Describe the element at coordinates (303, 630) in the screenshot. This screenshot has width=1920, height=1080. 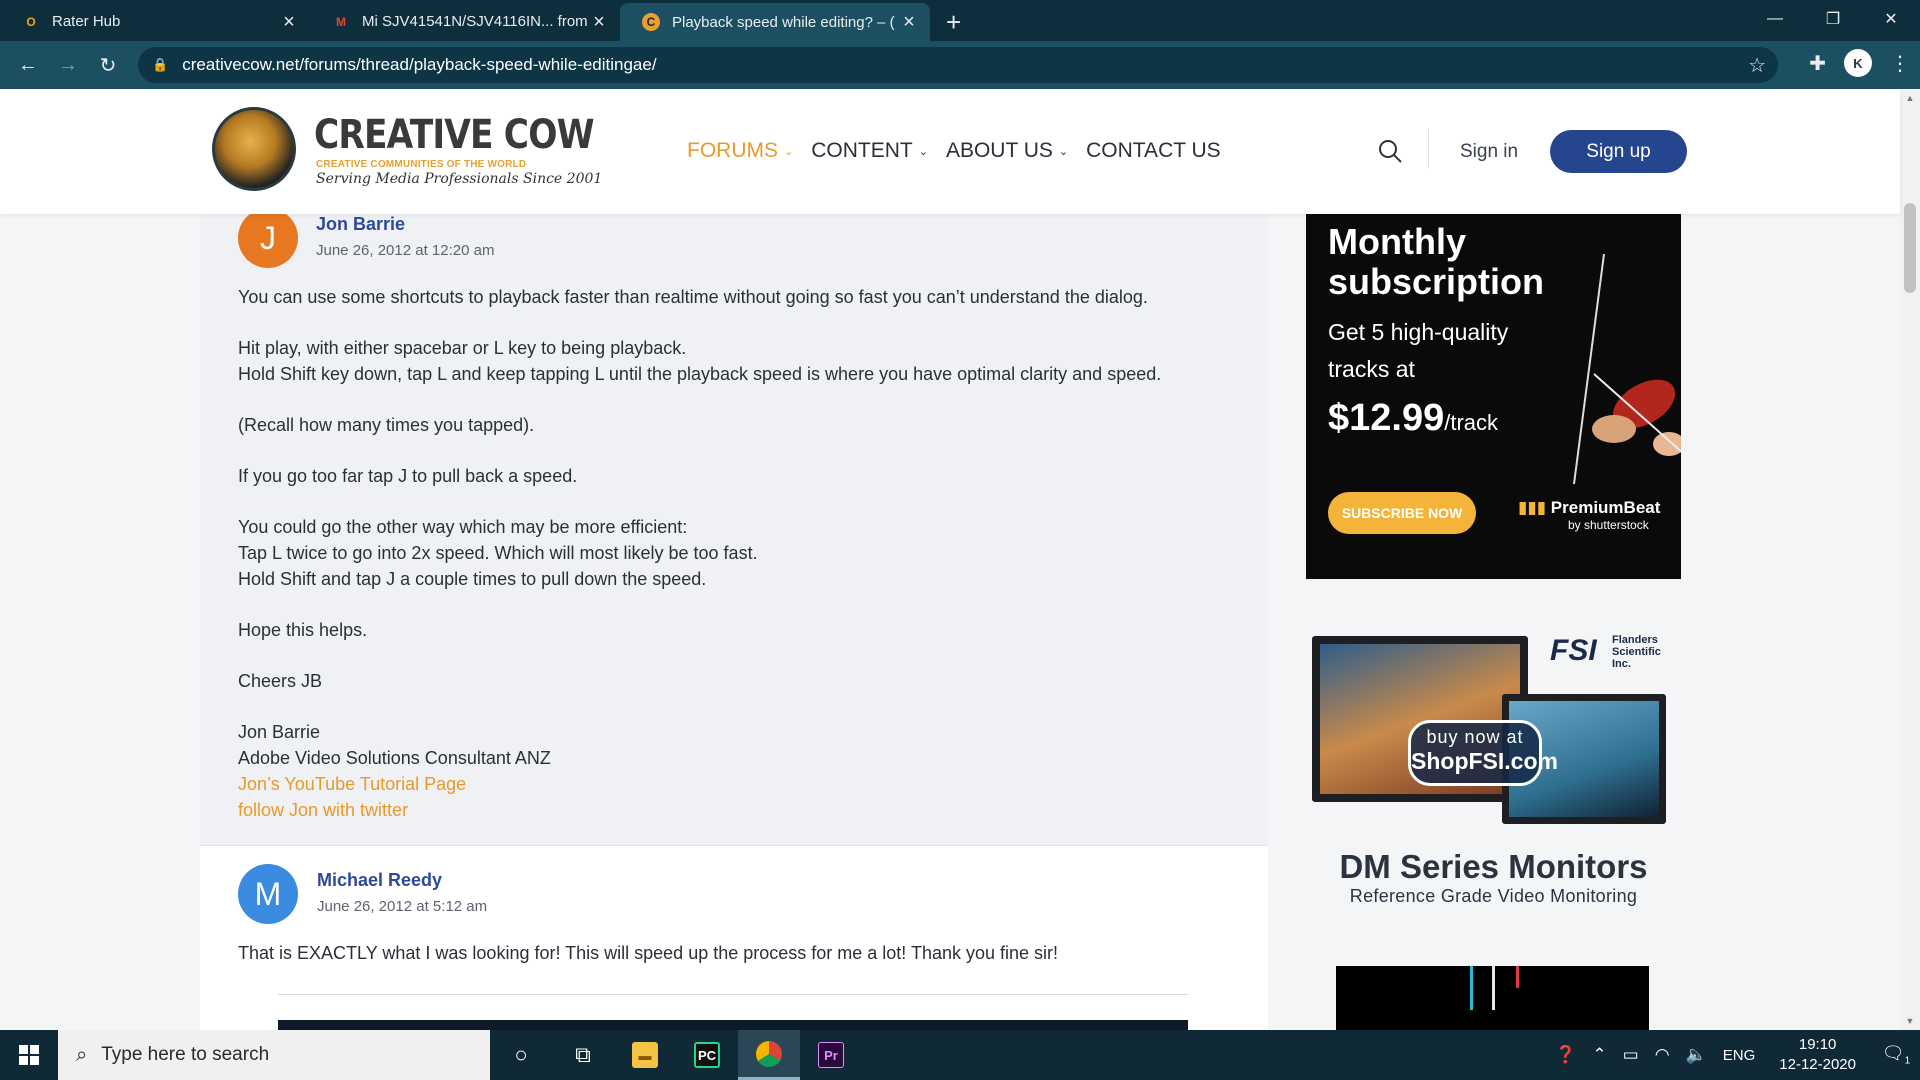
I see `post-paragraph: Hope this helps.` at that location.